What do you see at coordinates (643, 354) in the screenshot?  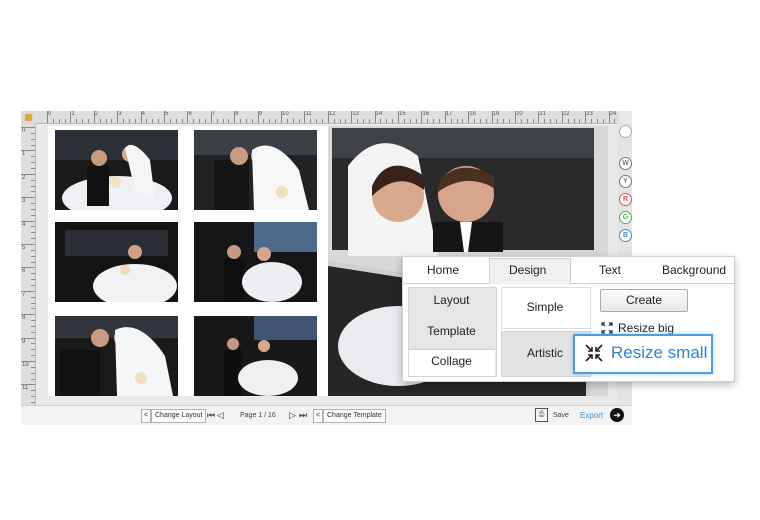 I see `resize-small-button: Resize small` at bounding box center [643, 354].